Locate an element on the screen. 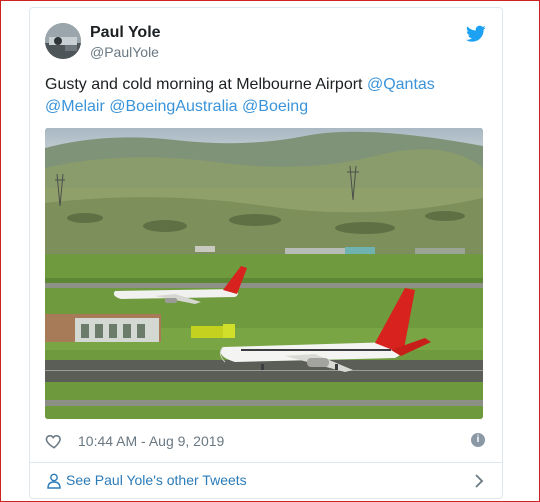  avatar is located at coordinates (63, 41).